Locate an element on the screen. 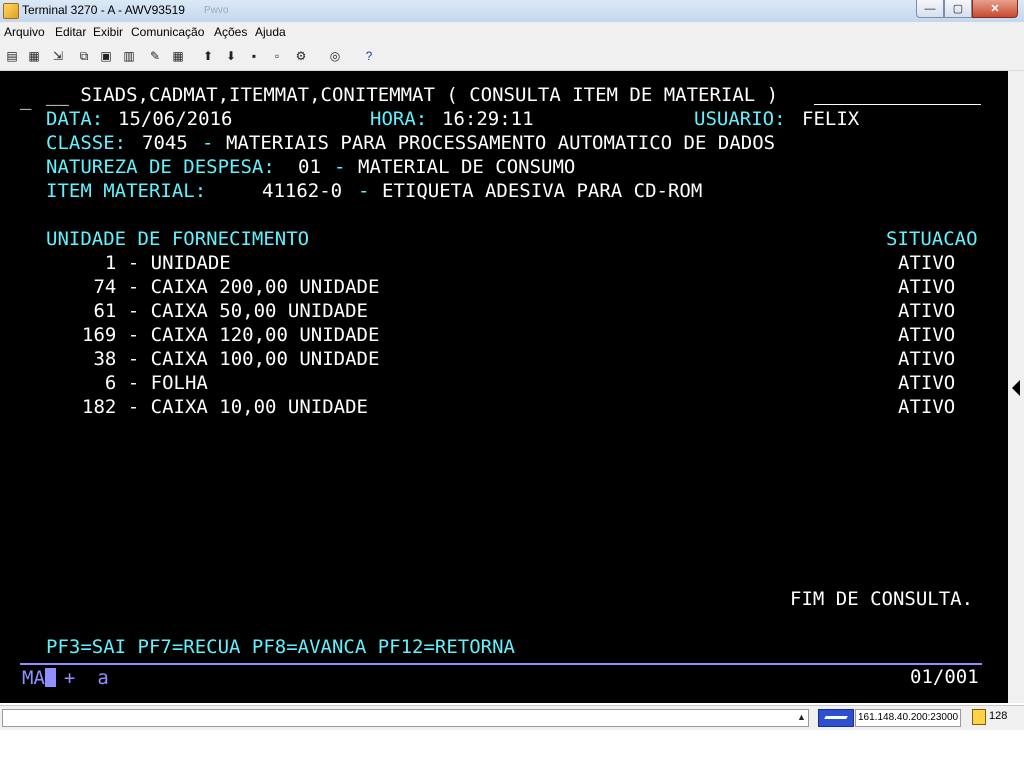  page-indicator: 01/001 is located at coordinates (944, 677).